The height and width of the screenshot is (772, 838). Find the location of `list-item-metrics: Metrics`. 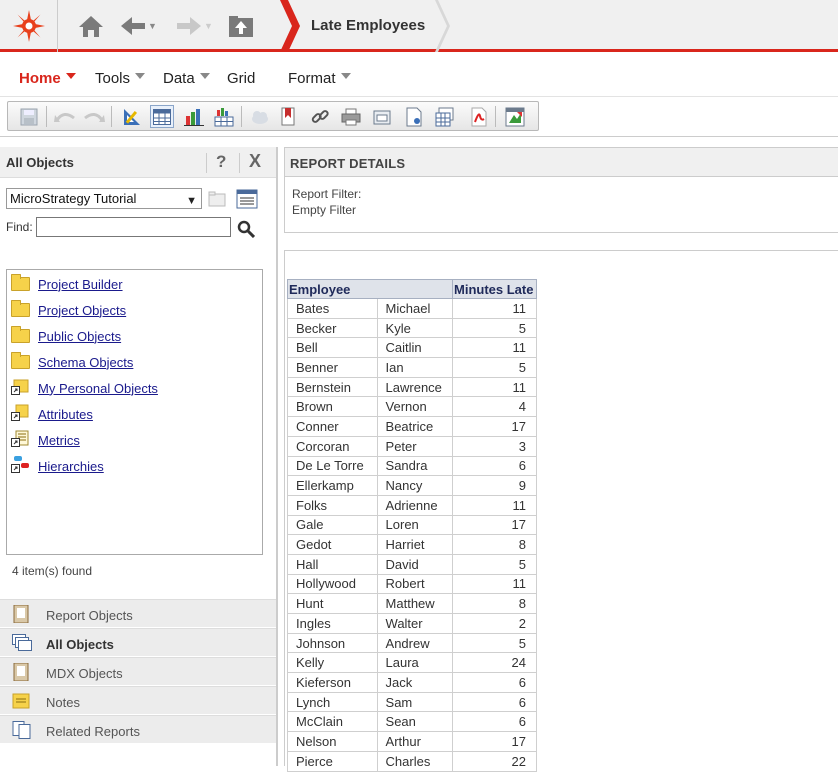

list-item-metrics: Metrics is located at coordinates (45, 440).